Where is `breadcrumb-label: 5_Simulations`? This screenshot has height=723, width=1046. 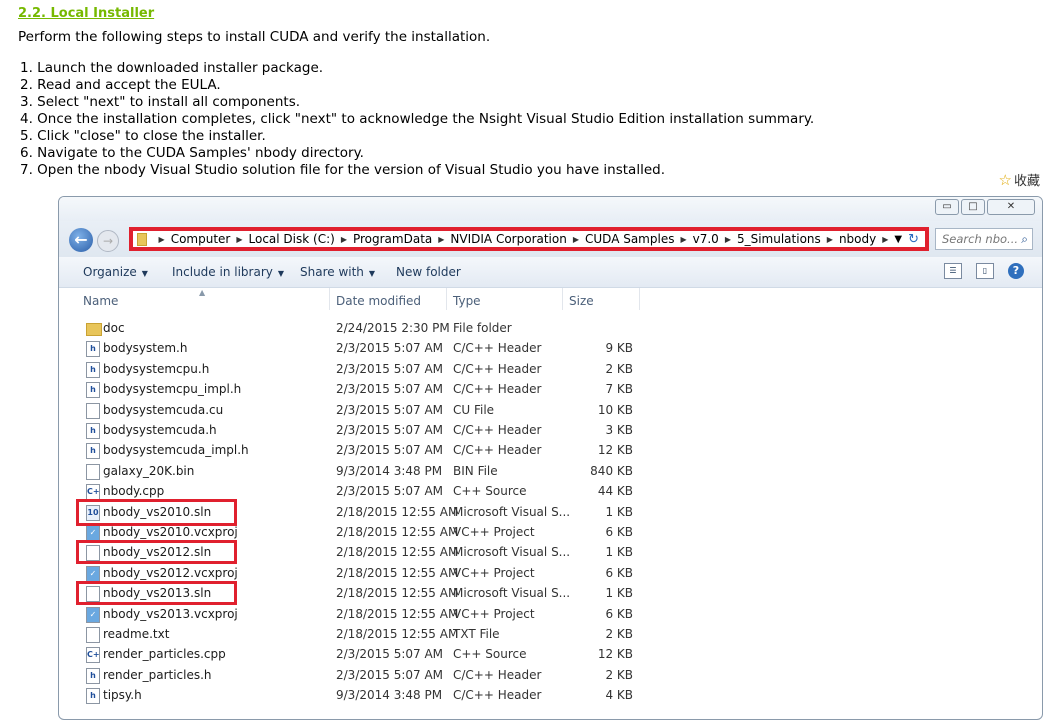 breadcrumb-label: 5_Simulations is located at coordinates (778, 239).